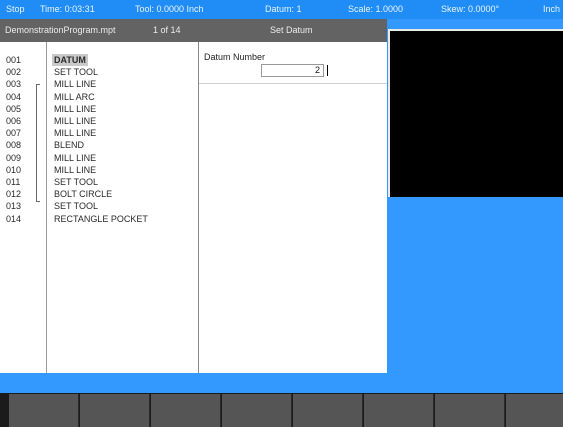 This screenshot has width=563, height=427. What do you see at coordinates (99, 60) in the screenshot?
I see `program-step: 001 DATUM` at bounding box center [99, 60].